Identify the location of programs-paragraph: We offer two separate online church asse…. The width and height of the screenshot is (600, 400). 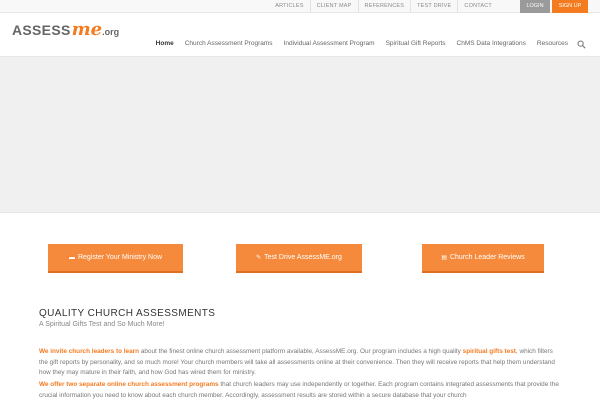
(300, 390).